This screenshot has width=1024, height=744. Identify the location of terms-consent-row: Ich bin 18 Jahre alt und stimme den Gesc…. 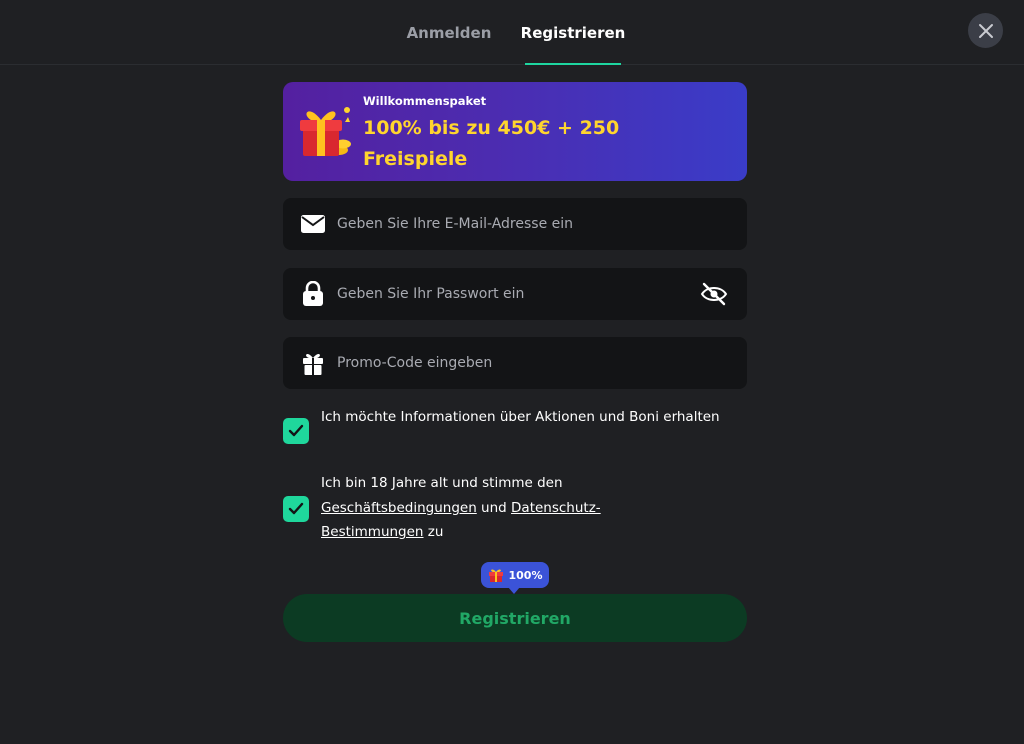
(515, 509).